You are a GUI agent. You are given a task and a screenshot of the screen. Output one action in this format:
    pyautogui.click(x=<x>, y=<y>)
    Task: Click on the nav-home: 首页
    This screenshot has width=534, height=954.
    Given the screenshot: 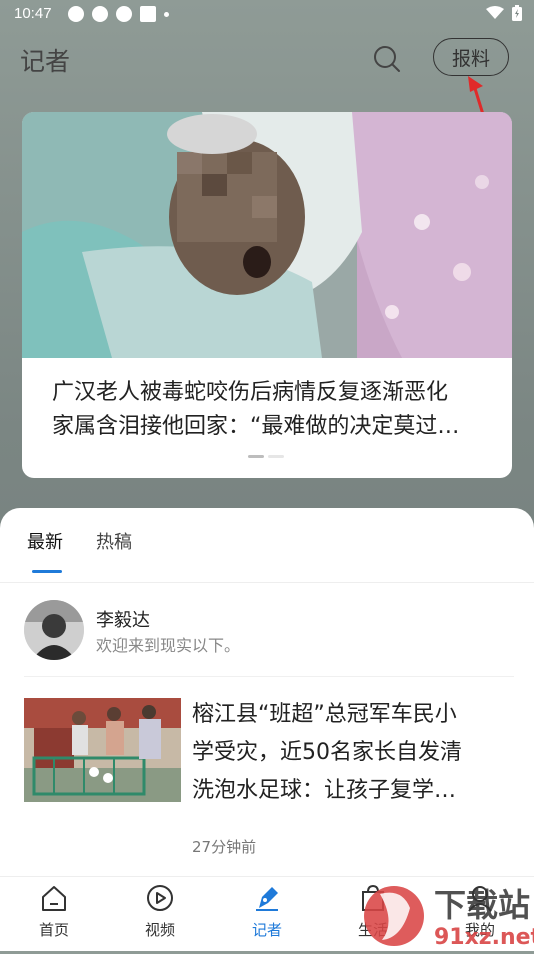 What is the action you would take?
    pyautogui.click(x=54, y=911)
    